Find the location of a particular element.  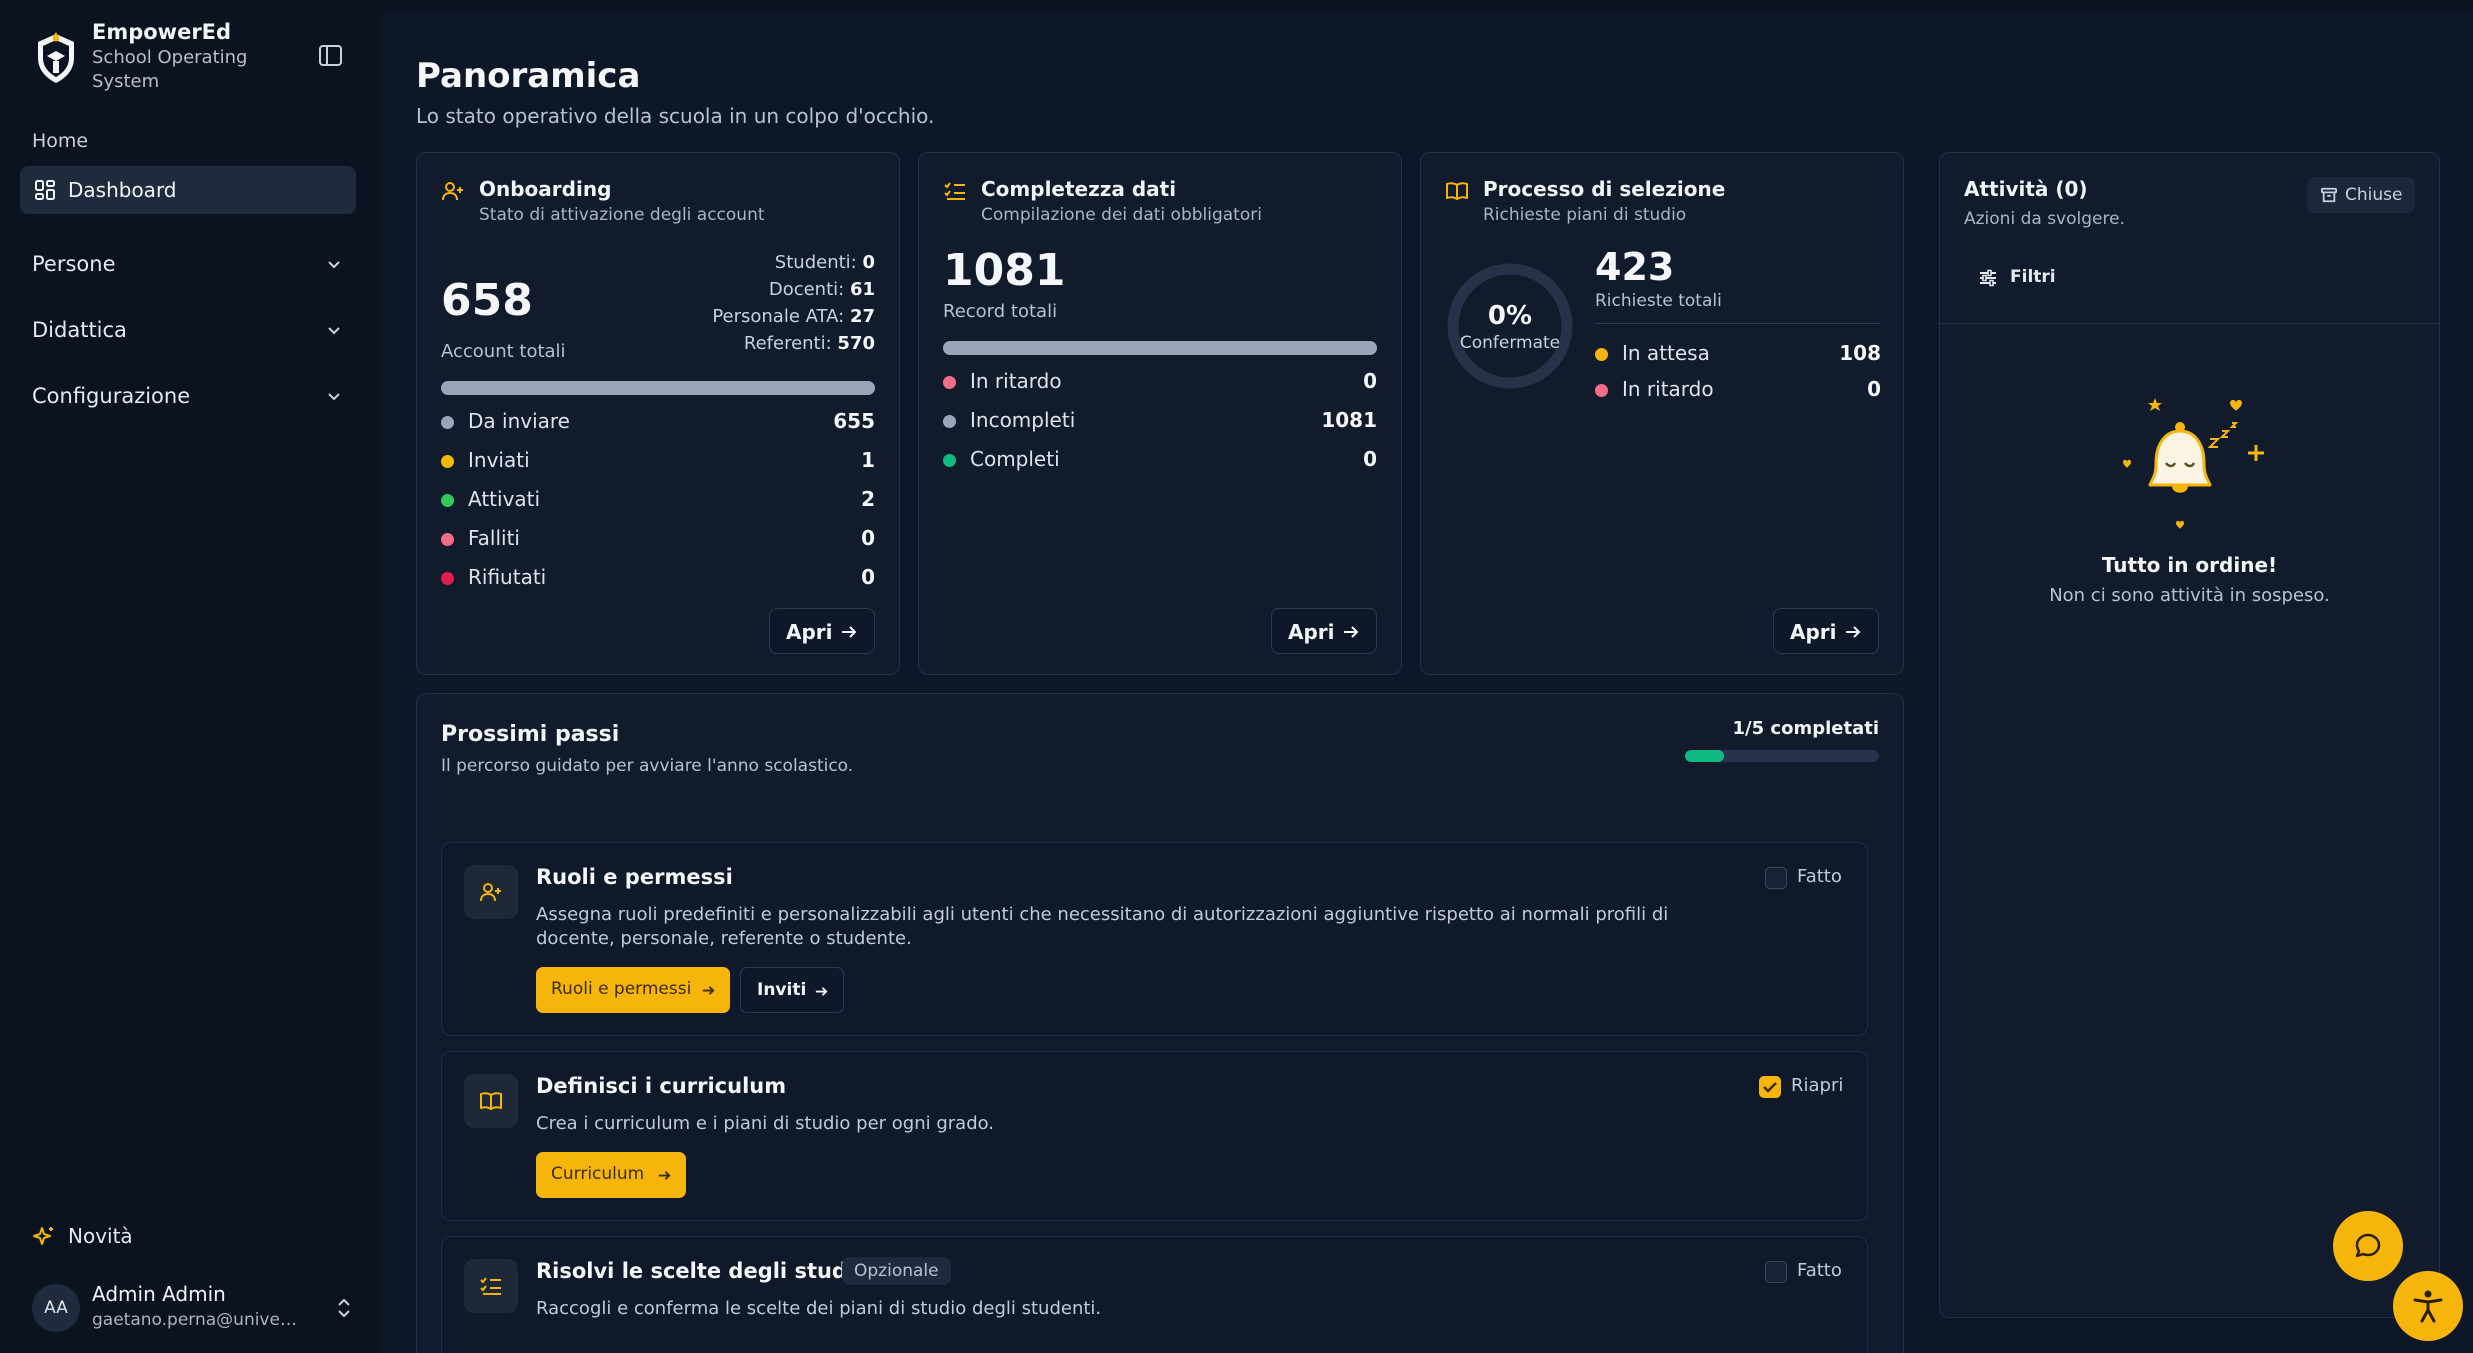

sidebar-toggle-icon is located at coordinates (331, 56).